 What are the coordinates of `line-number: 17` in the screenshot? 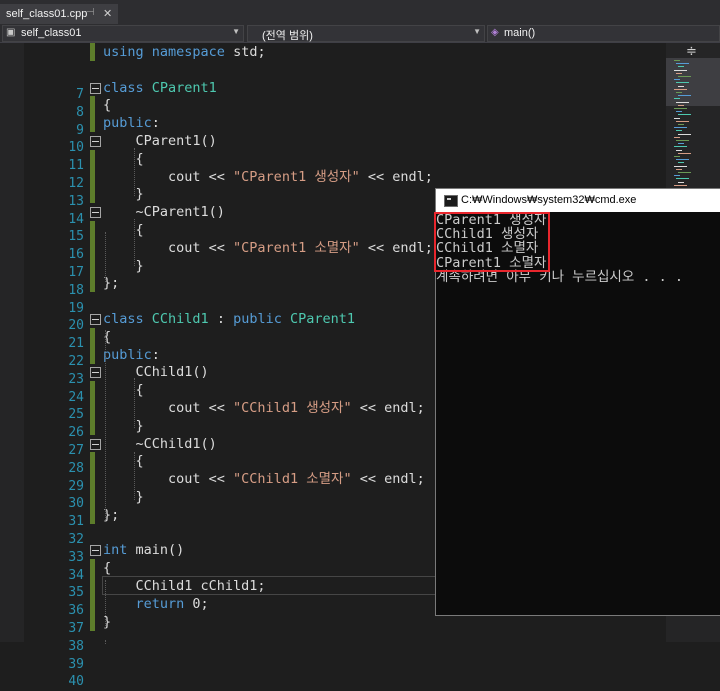 It's located at (76, 272).